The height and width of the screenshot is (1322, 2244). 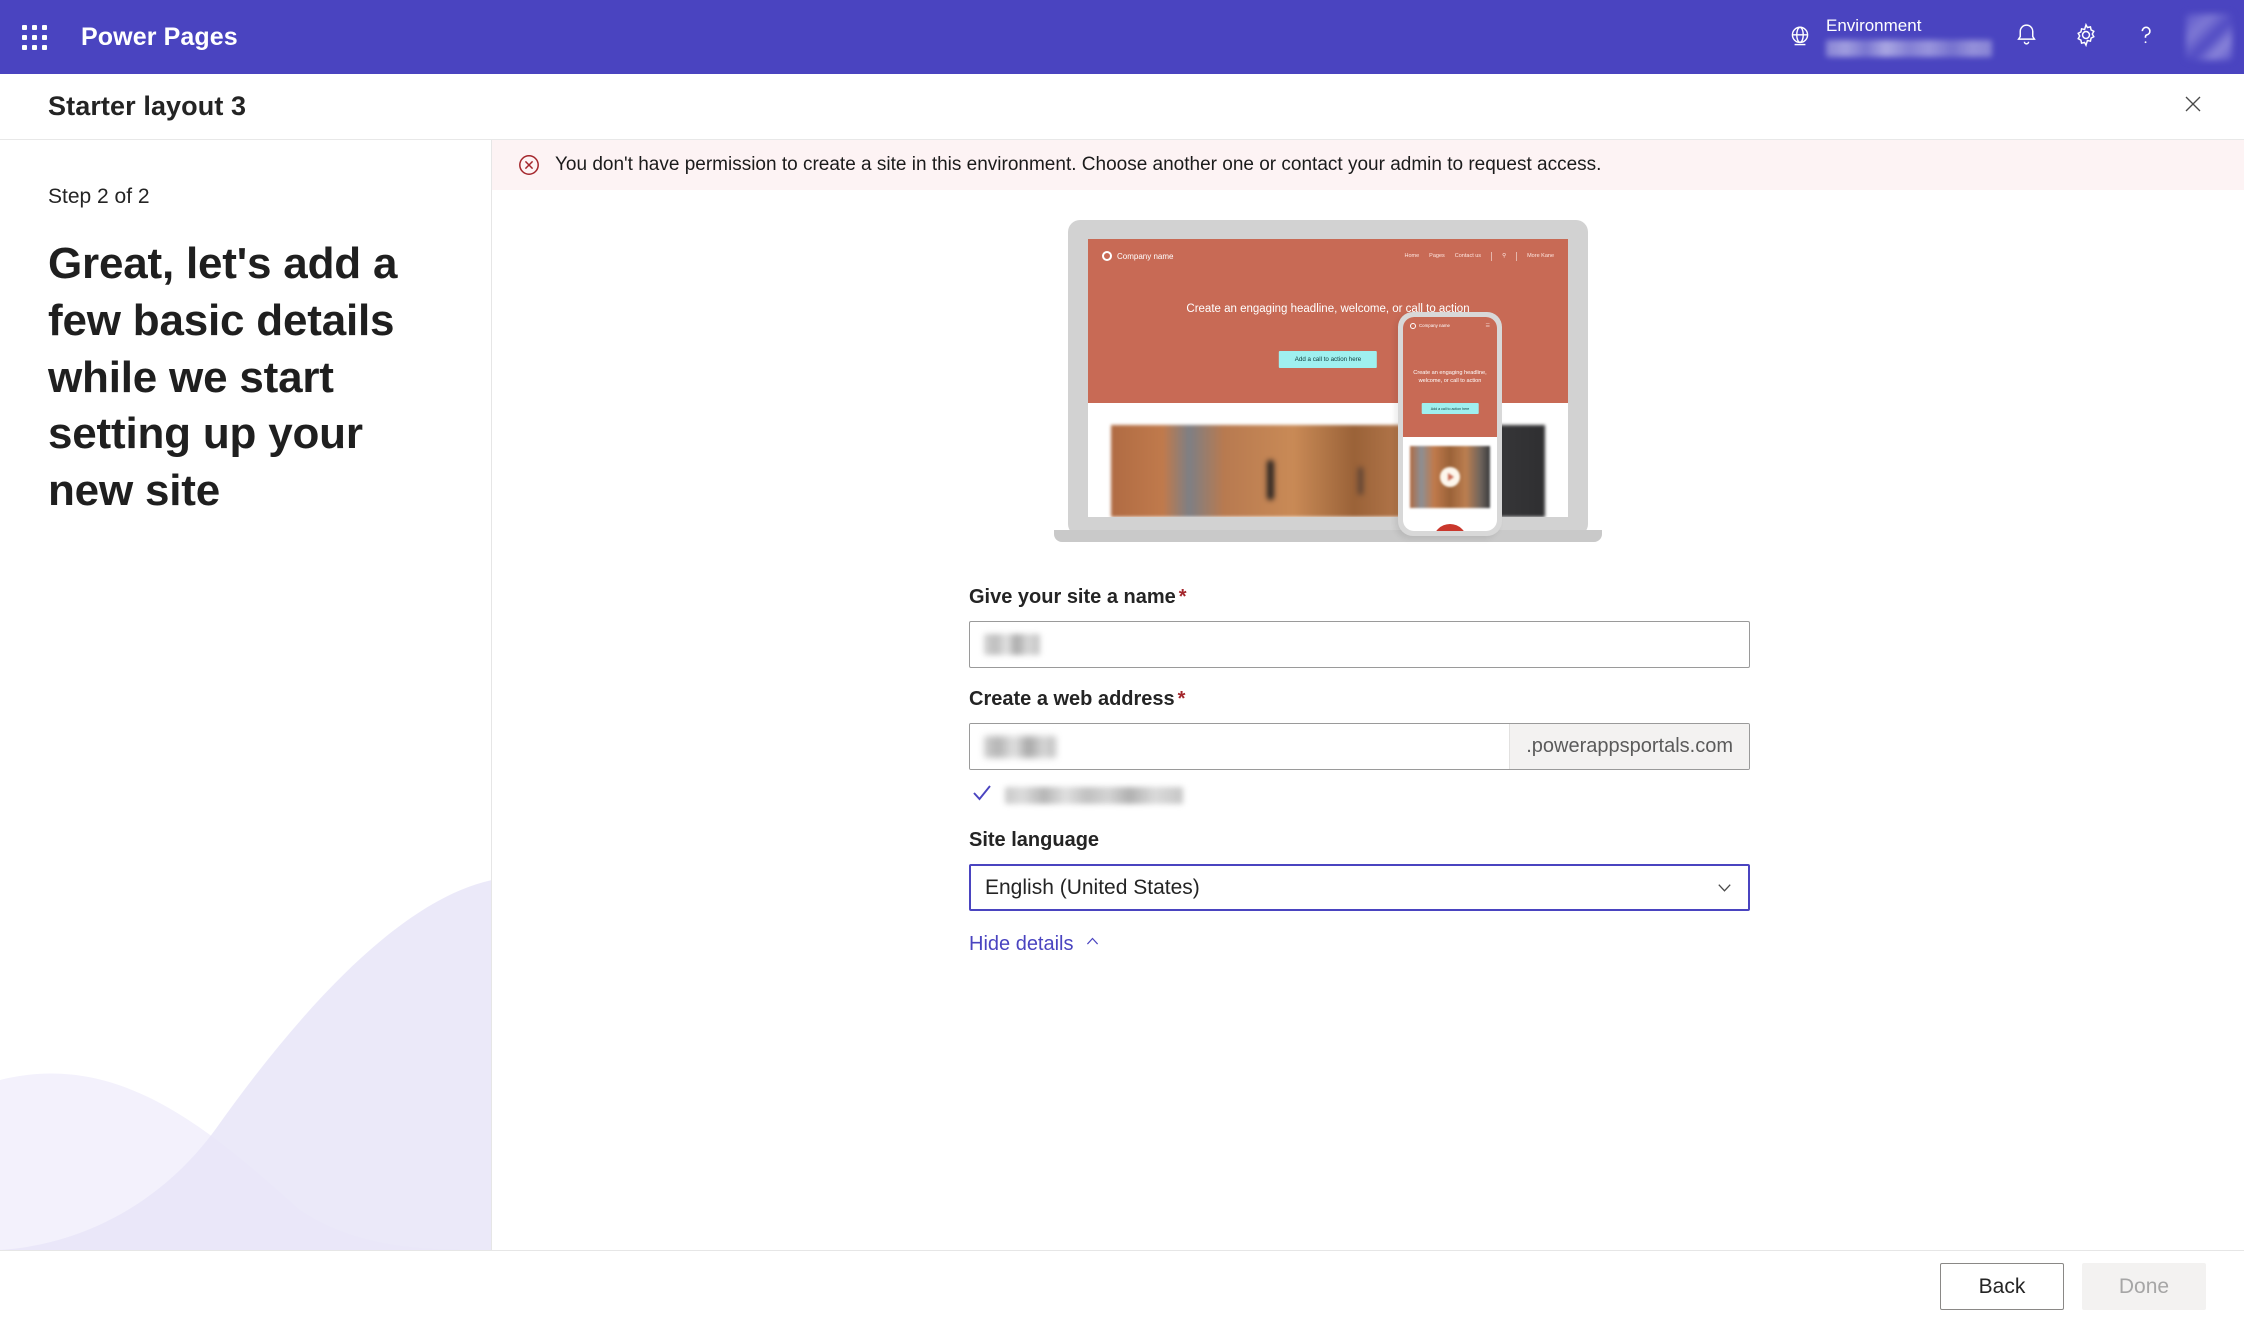 What do you see at coordinates (1359, 644) in the screenshot?
I see `site-name-input` at bounding box center [1359, 644].